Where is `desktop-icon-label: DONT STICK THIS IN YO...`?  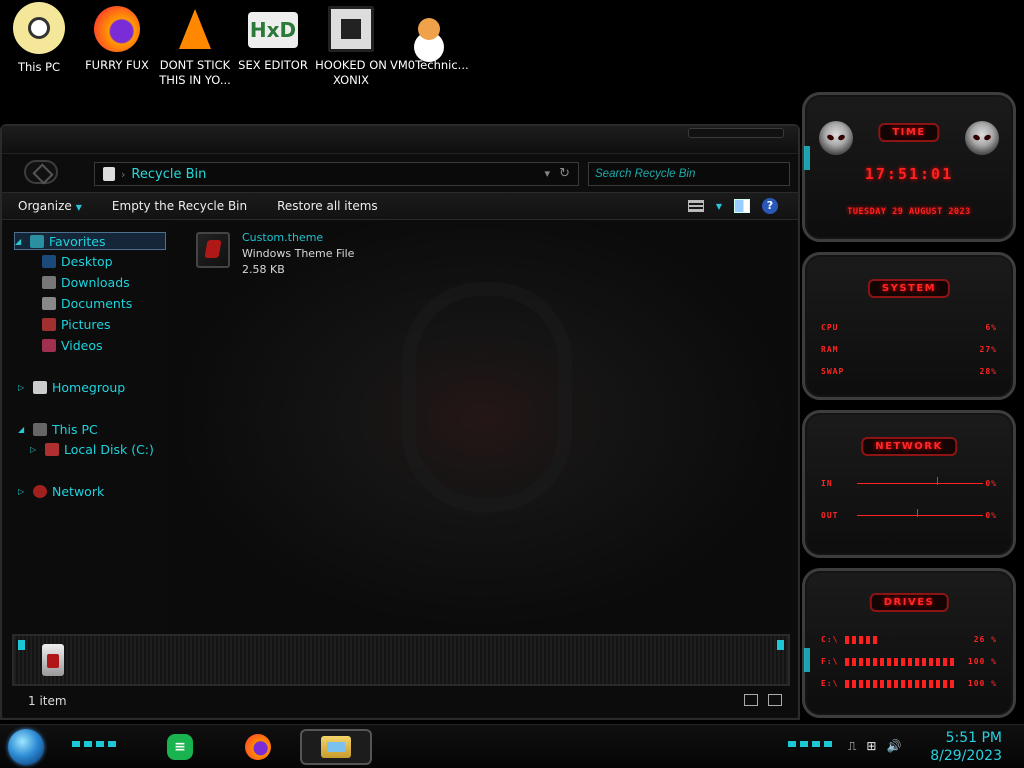
desktop-icon-label: DONT STICK THIS IN YO... is located at coordinates (195, 72).